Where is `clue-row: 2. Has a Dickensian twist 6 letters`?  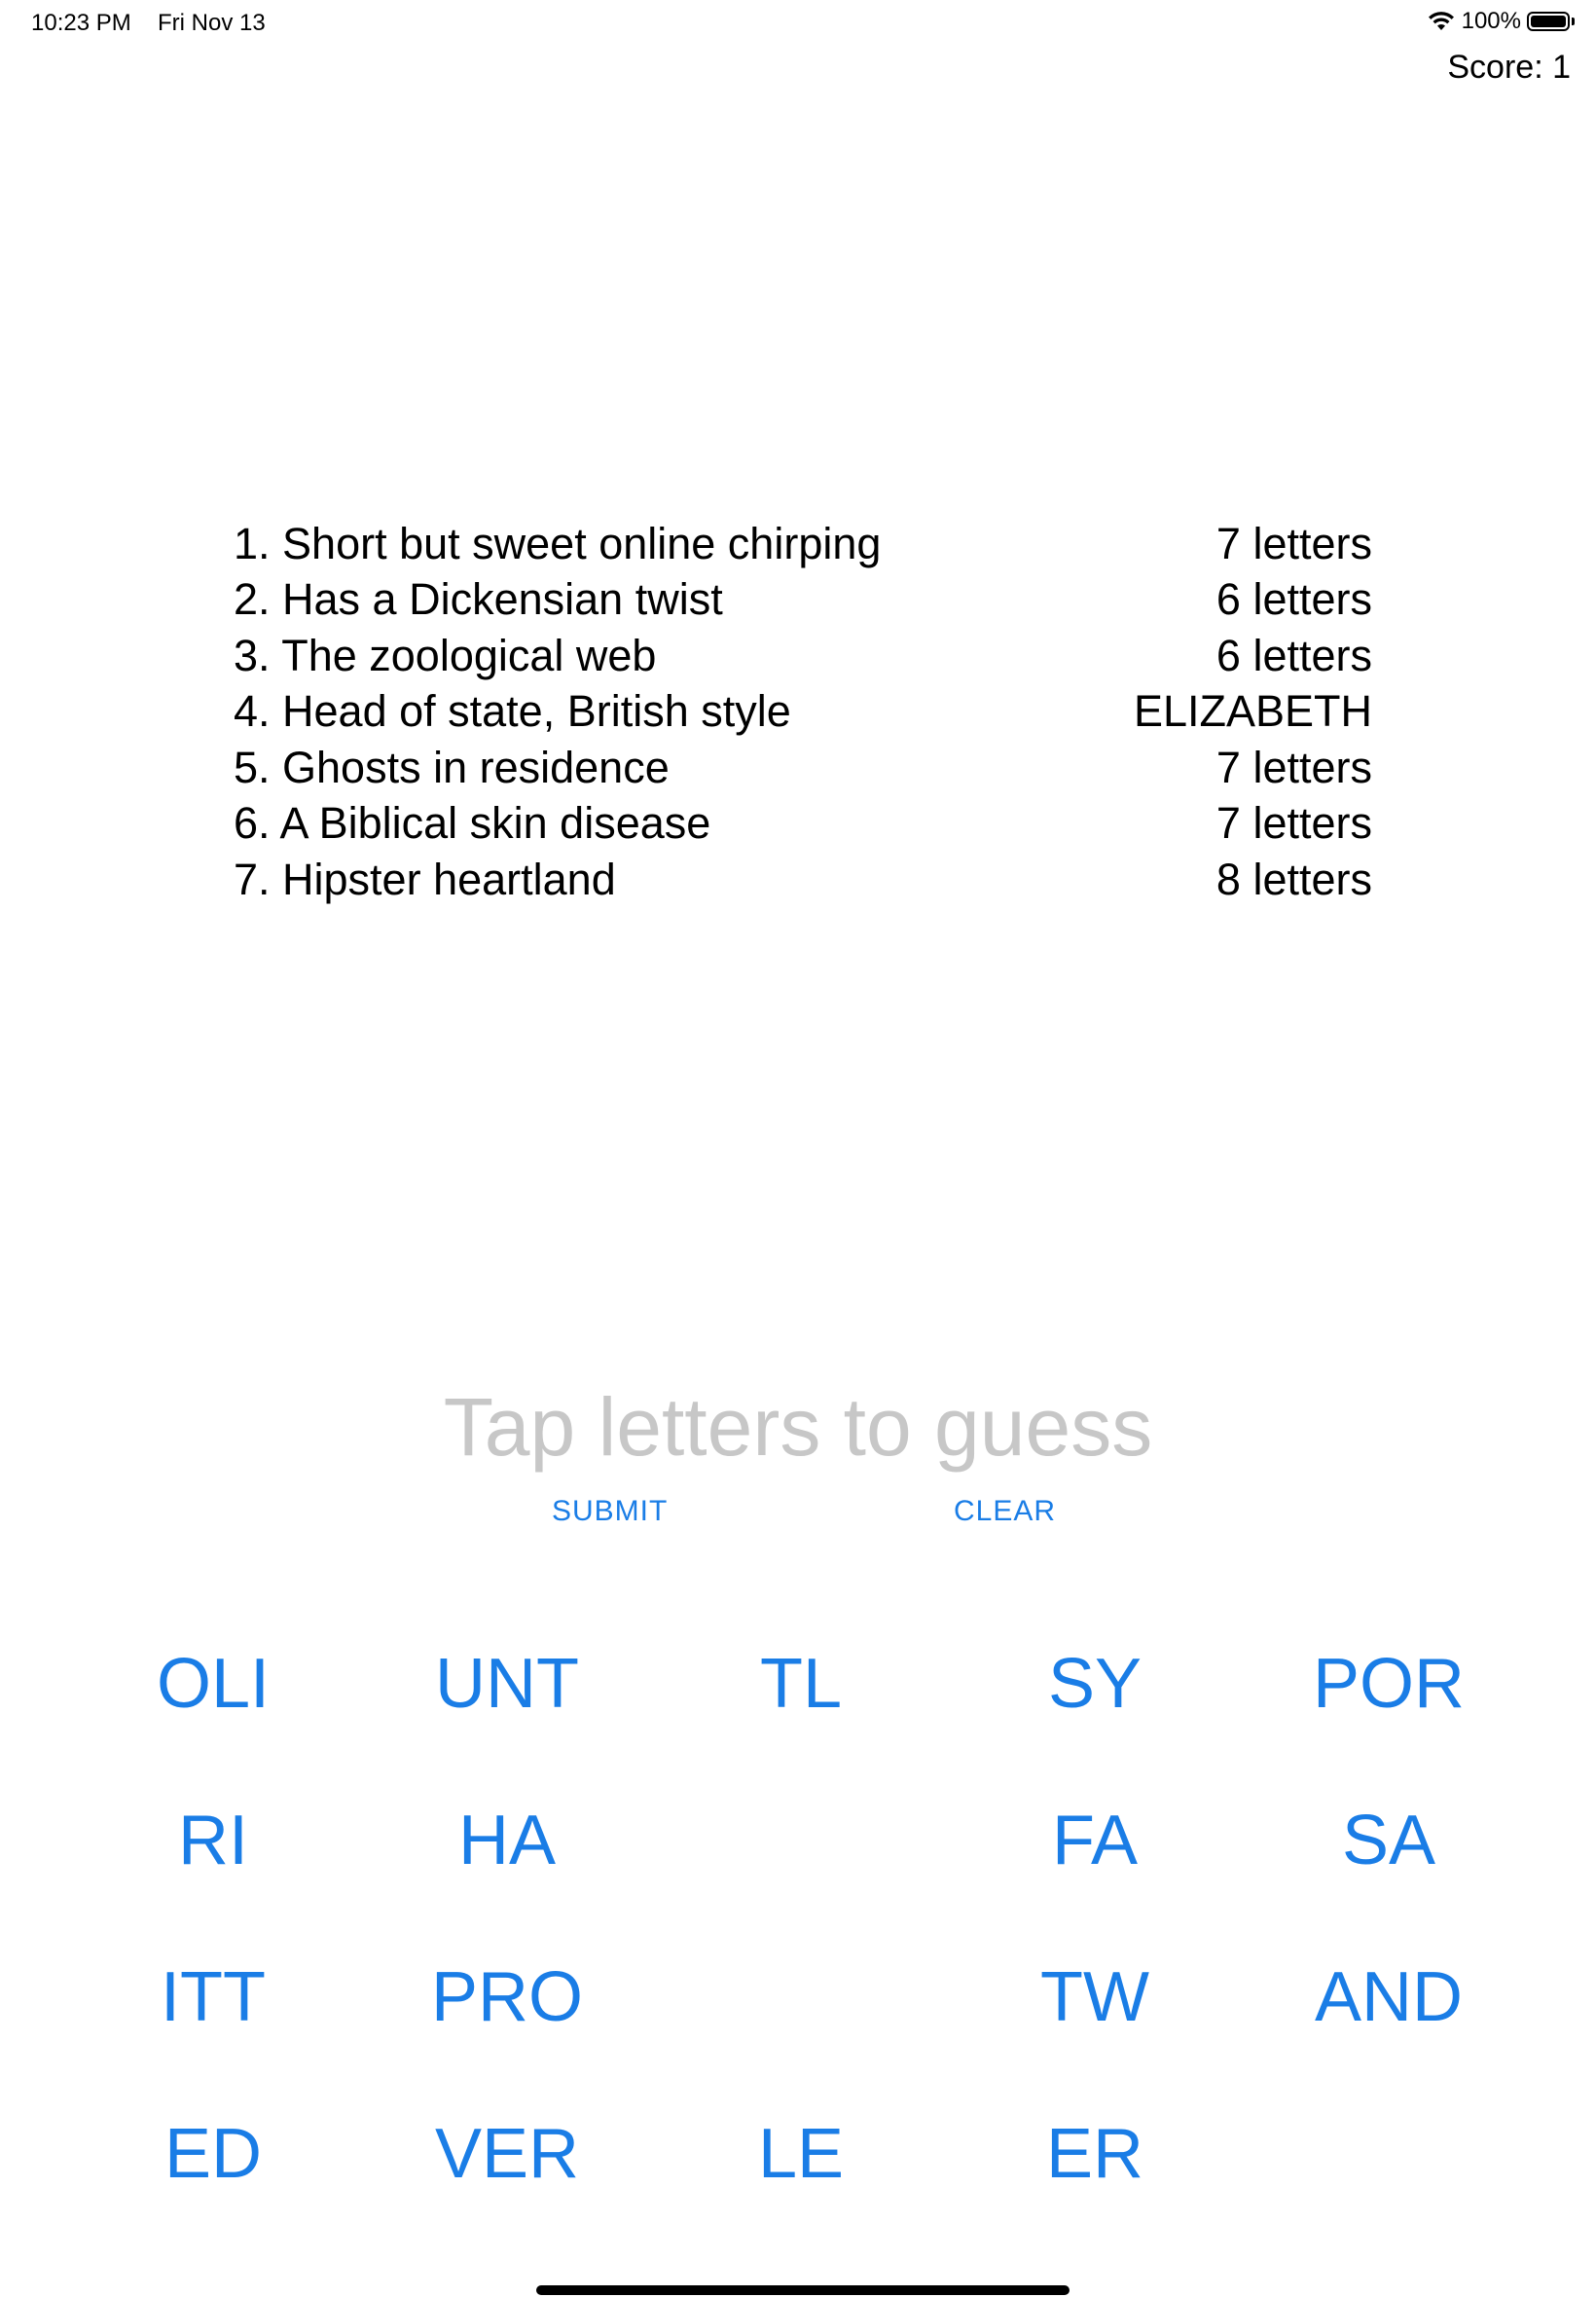
clue-row: 2. Has a Dickensian twist 6 letters is located at coordinates (803, 600).